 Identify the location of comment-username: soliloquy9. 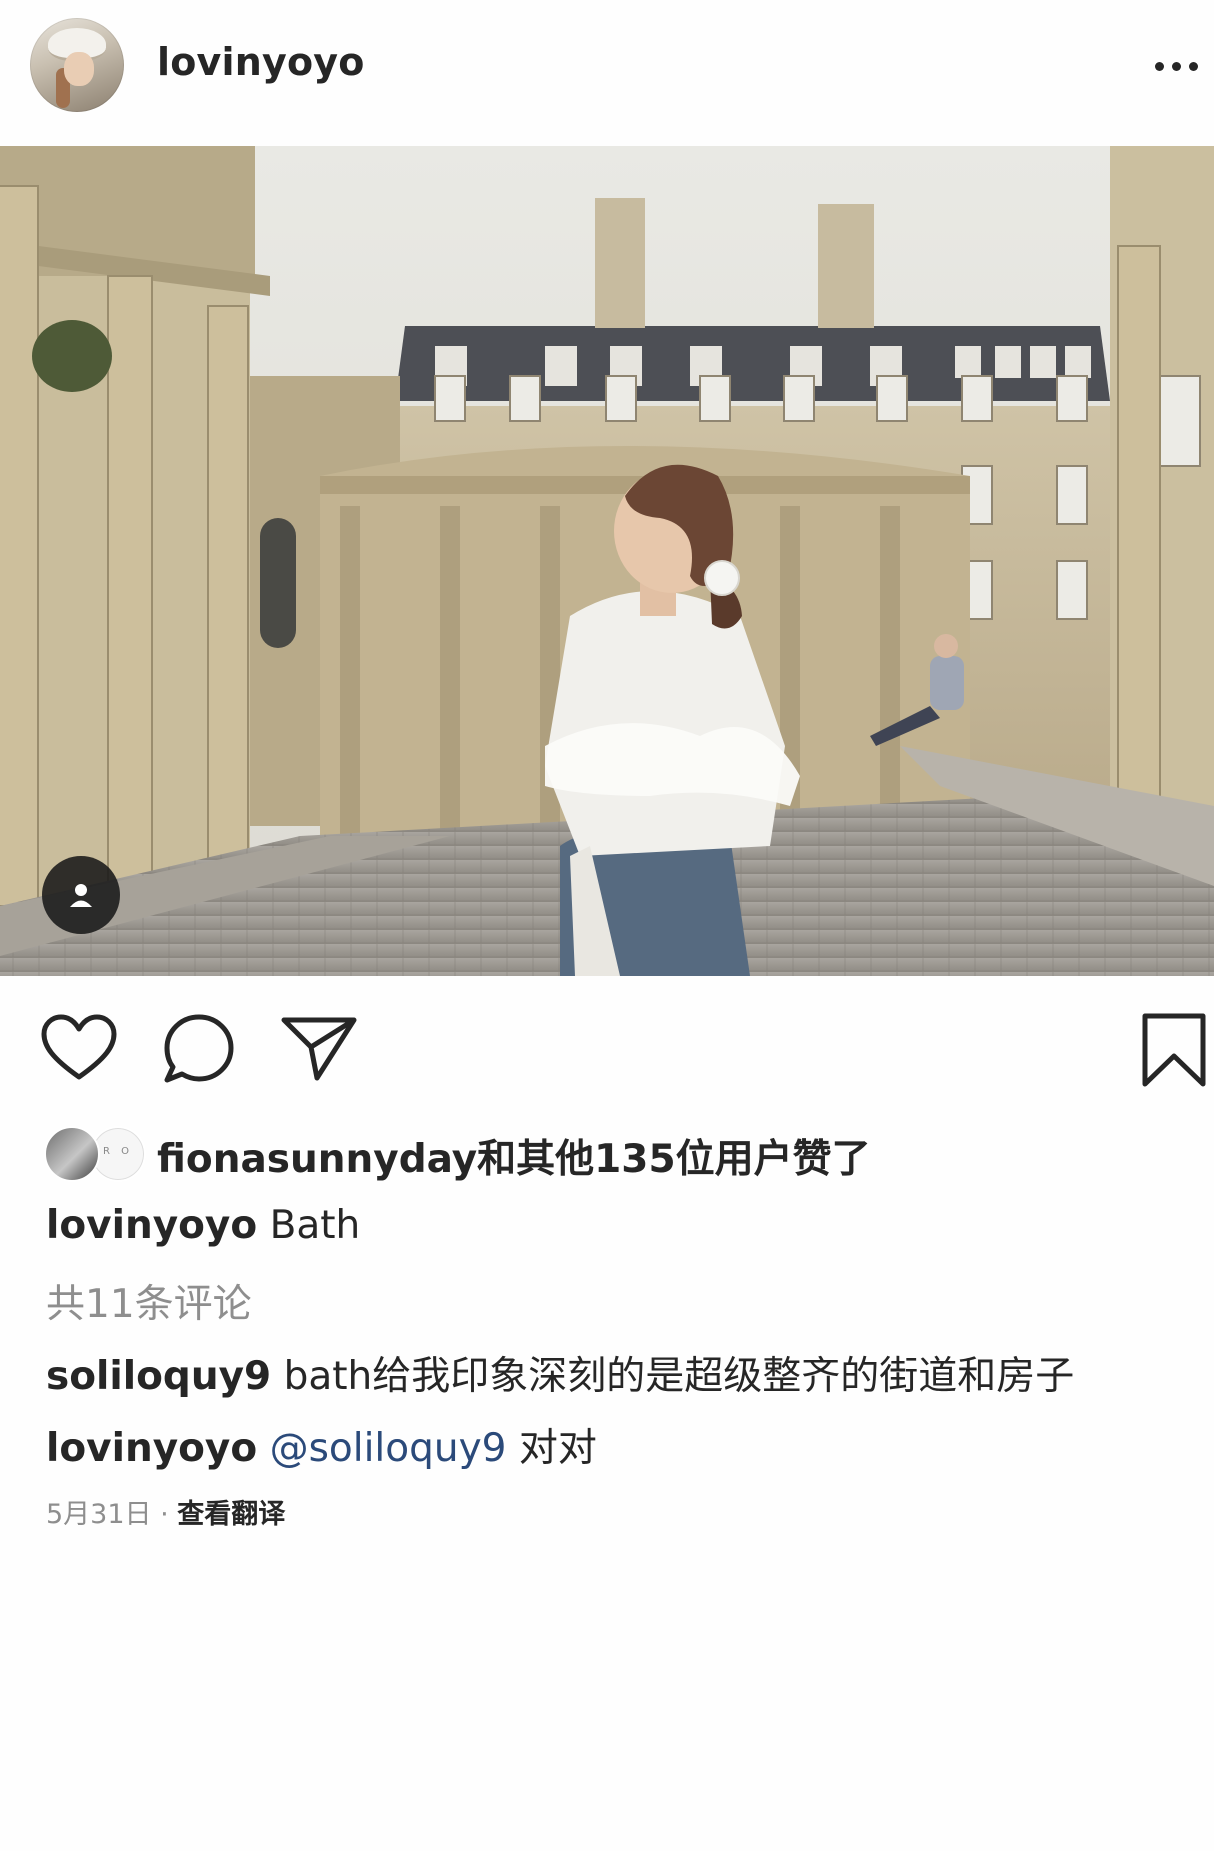
(158, 1376).